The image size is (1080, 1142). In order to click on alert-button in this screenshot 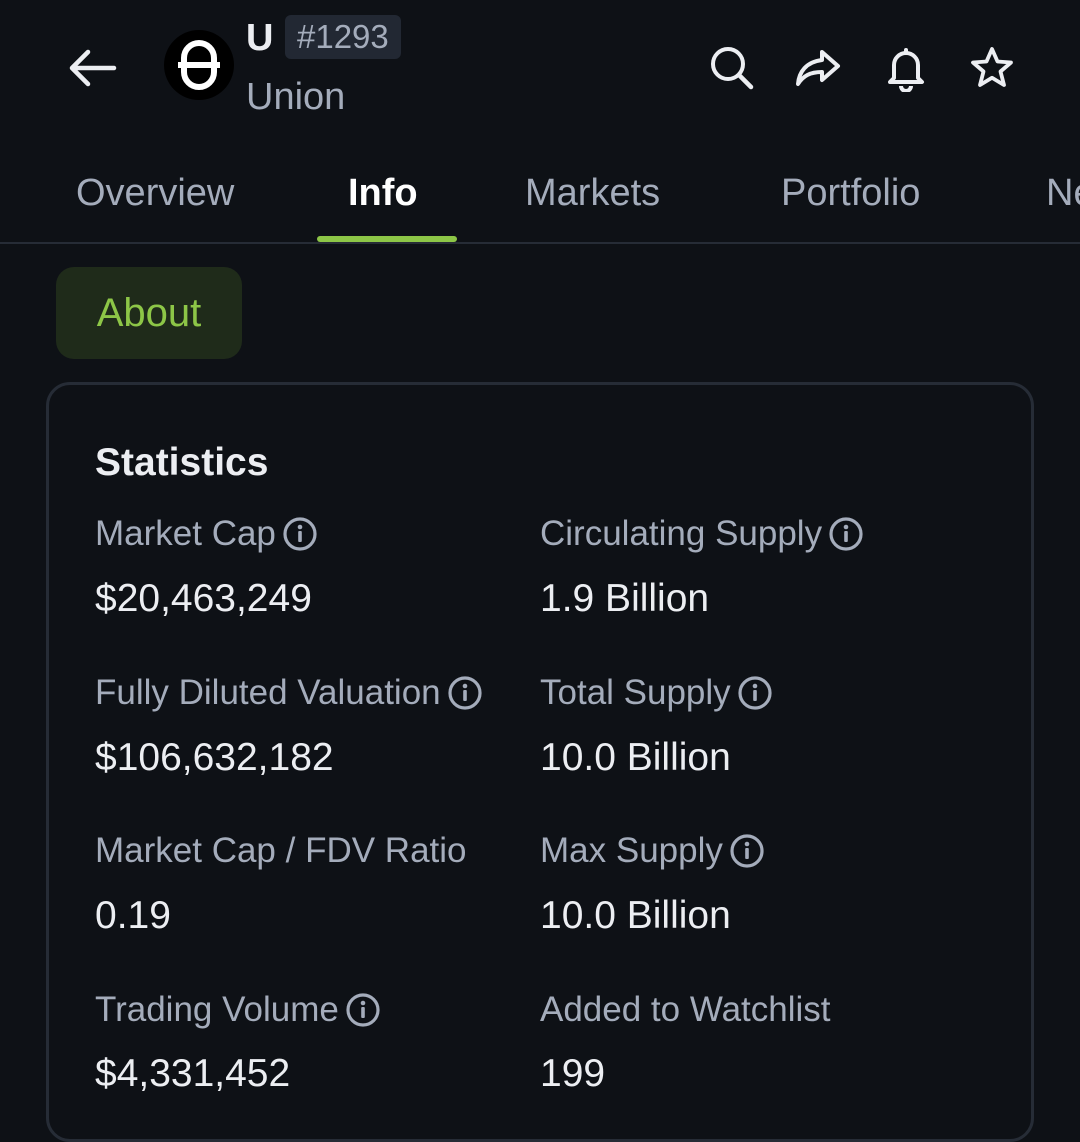, I will do `click(906, 68)`.